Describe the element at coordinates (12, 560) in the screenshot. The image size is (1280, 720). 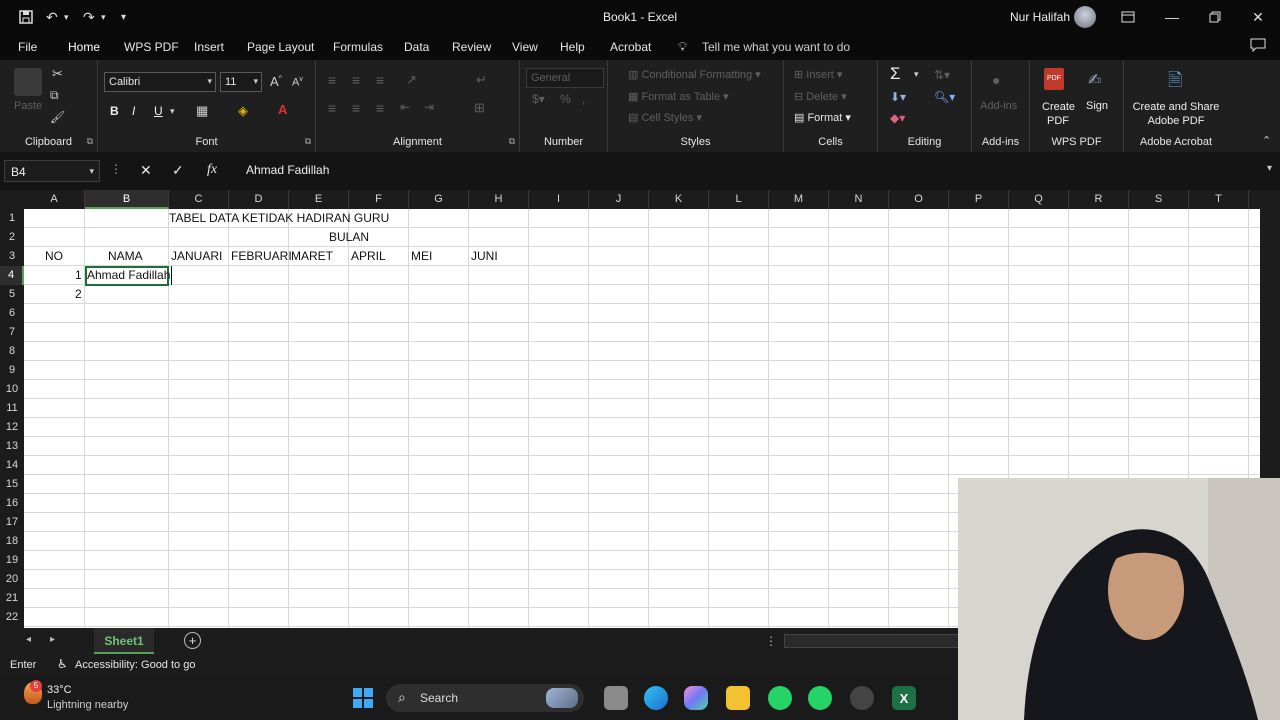
I see `row-header-19: 19` at that location.